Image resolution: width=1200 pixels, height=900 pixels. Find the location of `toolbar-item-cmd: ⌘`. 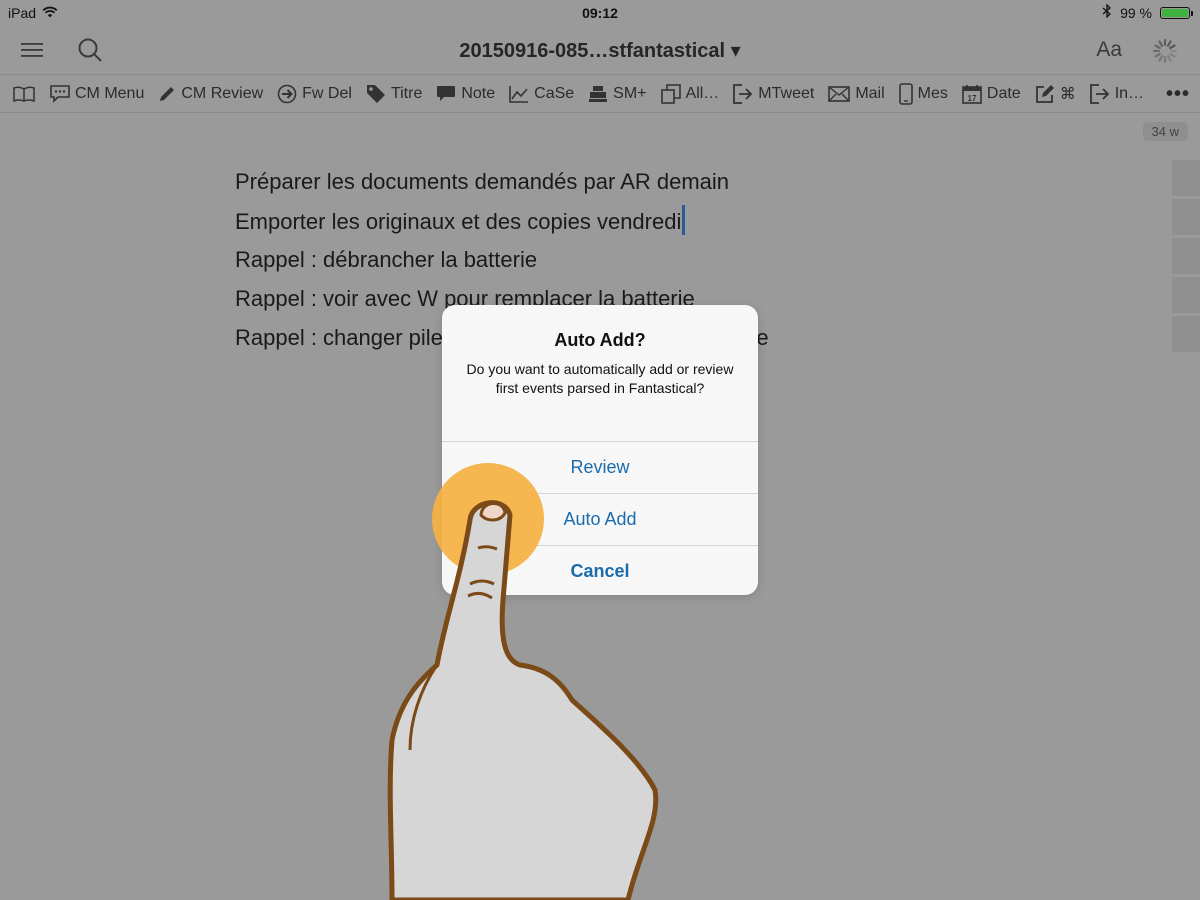

toolbar-item-cmd: ⌘ is located at coordinates (1055, 94).